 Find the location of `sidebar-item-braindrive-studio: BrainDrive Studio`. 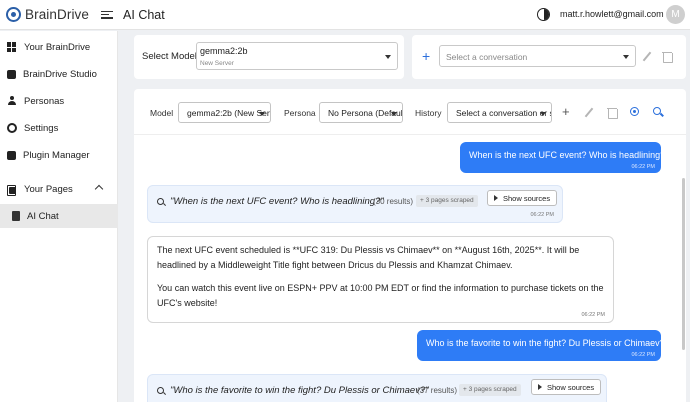

sidebar-item-braindrive-studio: BrainDrive Studio is located at coordinates (59, 74).